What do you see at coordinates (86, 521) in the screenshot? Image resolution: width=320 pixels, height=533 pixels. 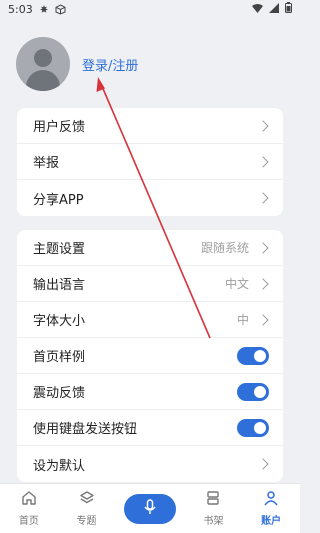 I see `nav-label: 专题` at bounding box center [86, 521].